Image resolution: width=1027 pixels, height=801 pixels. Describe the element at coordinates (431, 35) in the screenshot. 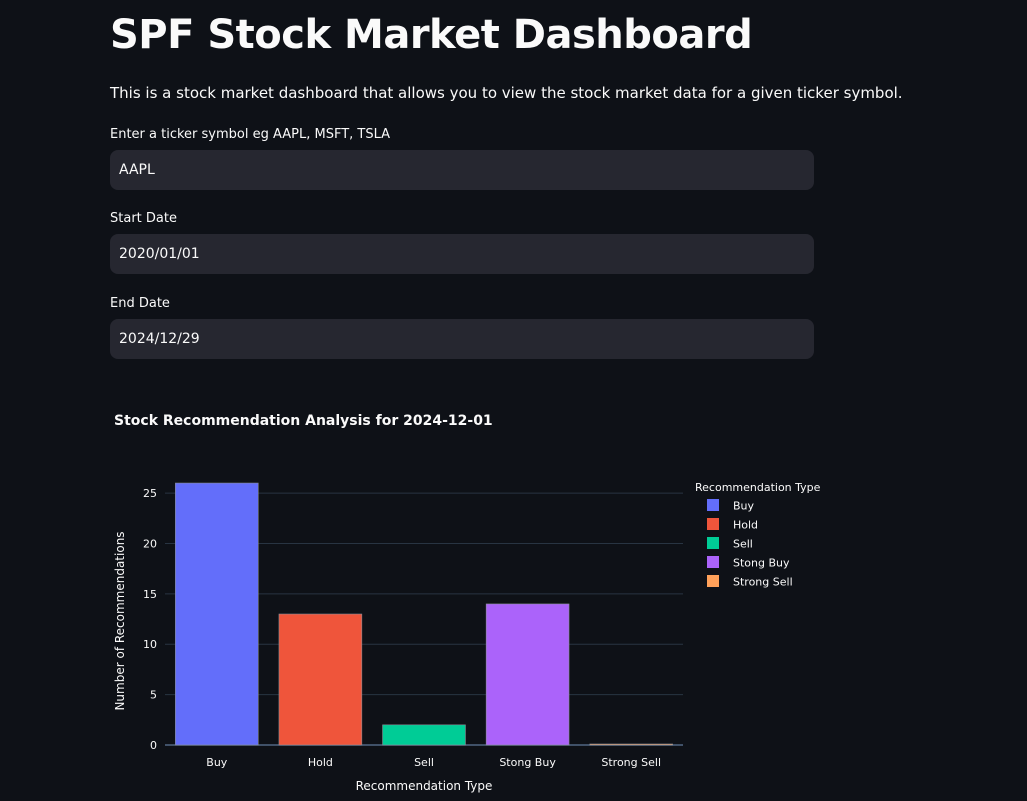

I see `page-title: SPF Stock Market Dashboard` at that location.